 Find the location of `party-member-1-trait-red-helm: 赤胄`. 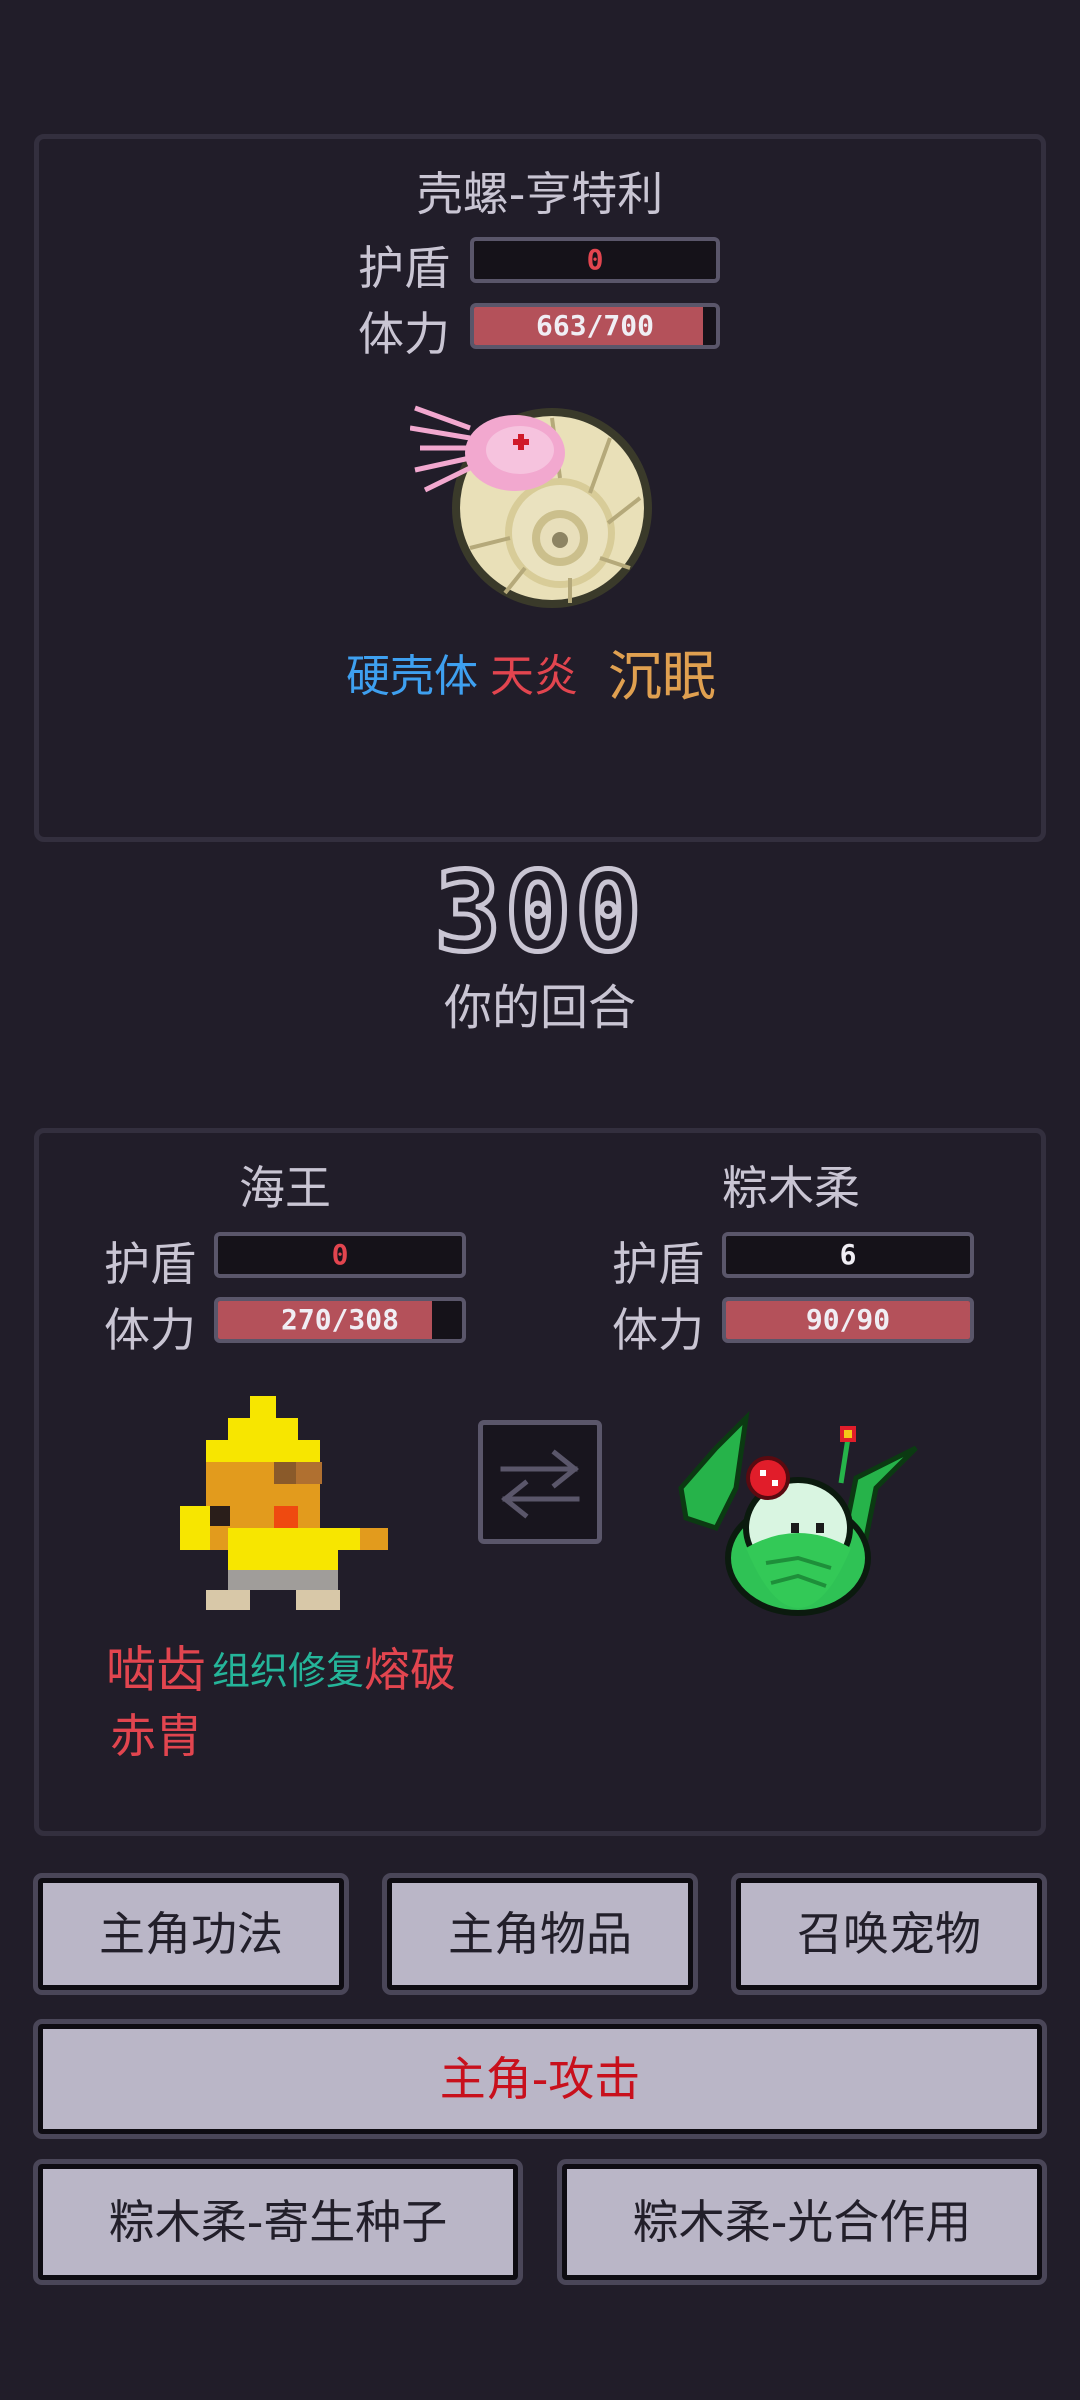

party-member-1-trait-red-helm: 赤胄 is located at coordinates (156, 1733).